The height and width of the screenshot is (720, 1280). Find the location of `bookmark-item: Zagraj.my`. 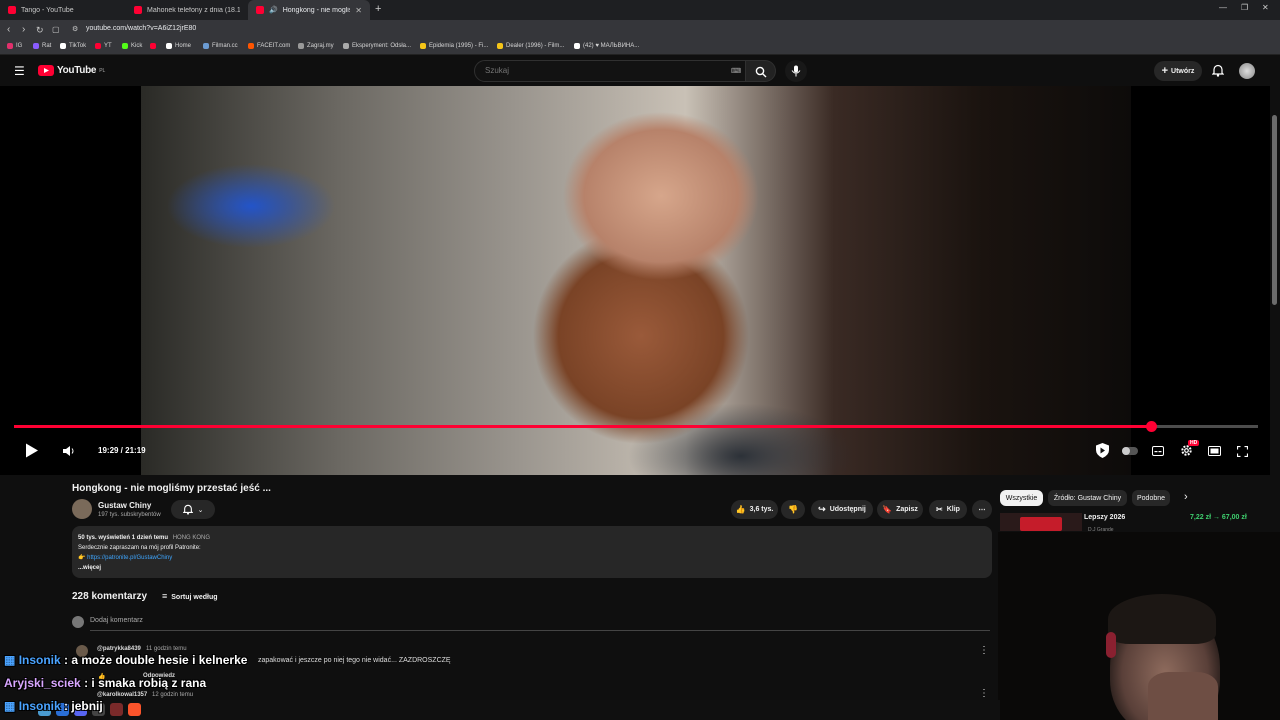

bookmark-item: Zagraj.my is located at coordinates (316, 46).